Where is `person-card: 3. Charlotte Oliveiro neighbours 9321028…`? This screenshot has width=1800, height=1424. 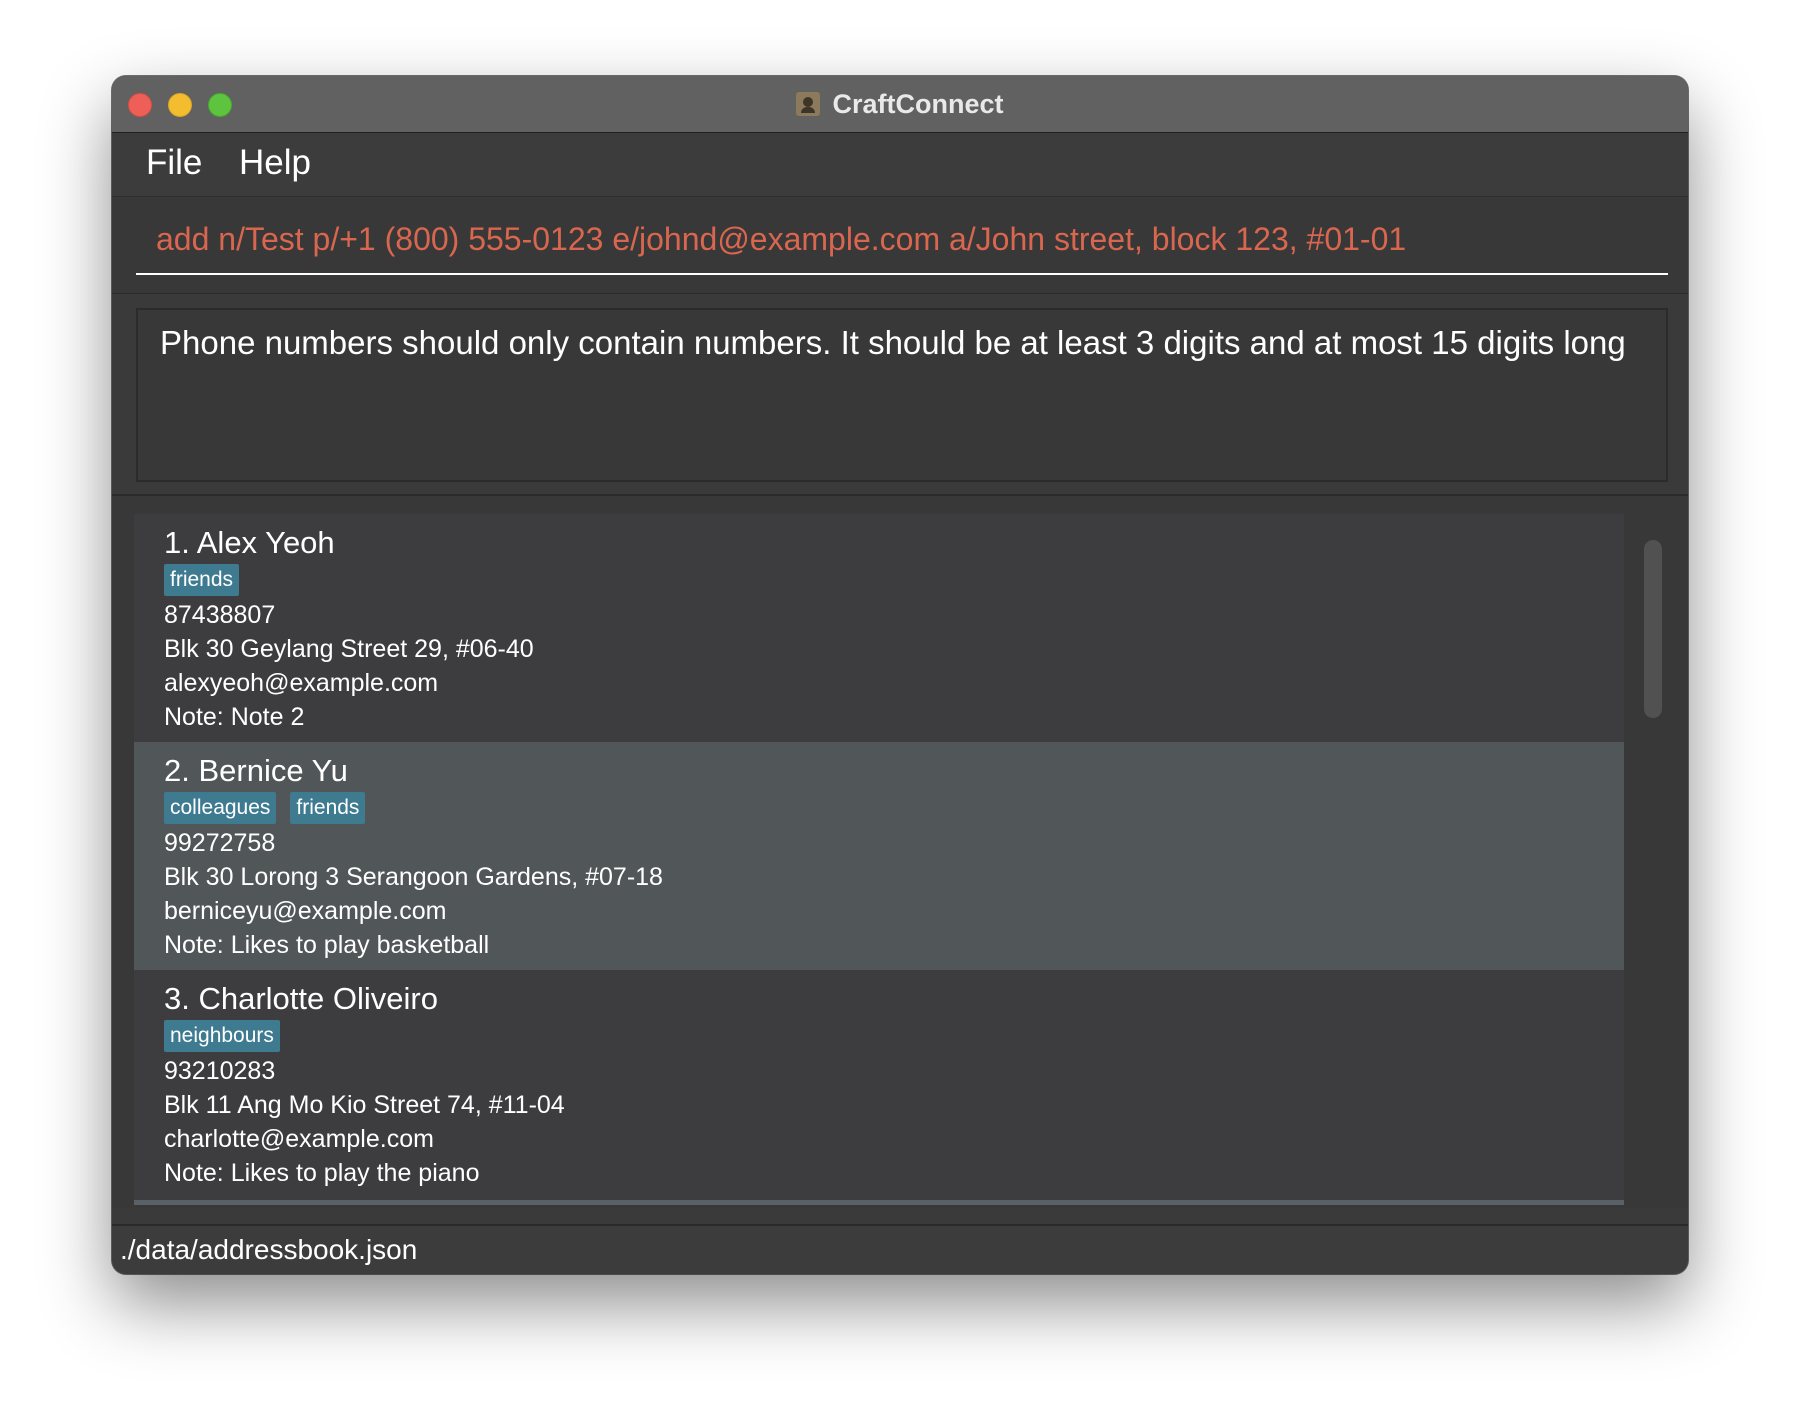
person-card: 3. Charlotte Oliveiro neighbours 9321028… is located at coordinates (879, 1084).